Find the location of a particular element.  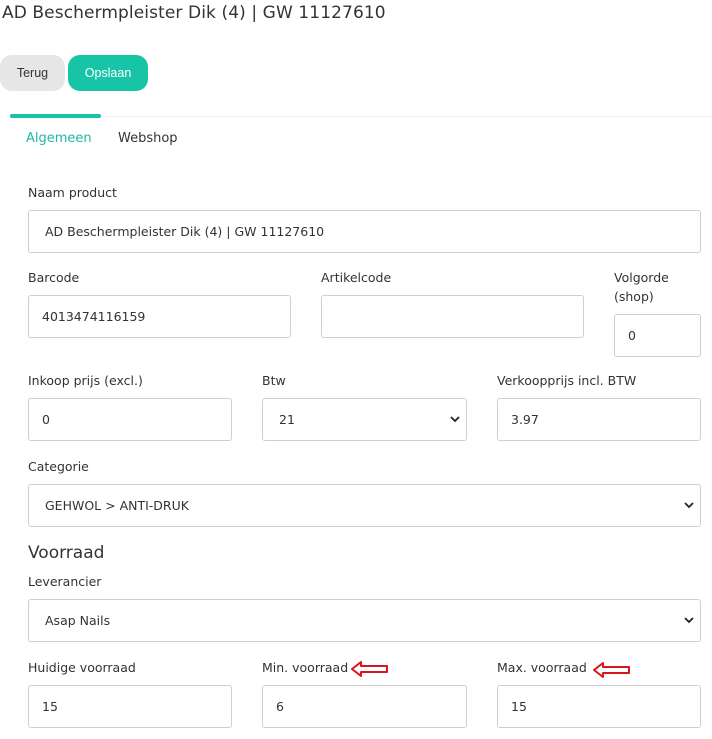

category-label: Categorie is located at coordinates (58, 466).